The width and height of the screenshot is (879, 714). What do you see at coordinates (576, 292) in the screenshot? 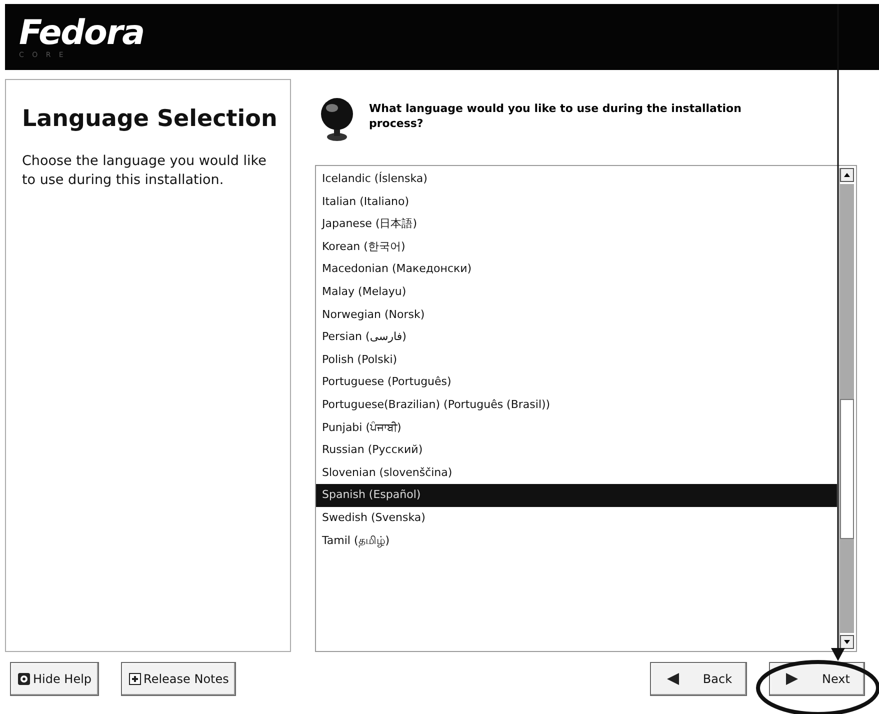
I see `language-item: Malay (Melayu)` at bounding box center [576, 292].